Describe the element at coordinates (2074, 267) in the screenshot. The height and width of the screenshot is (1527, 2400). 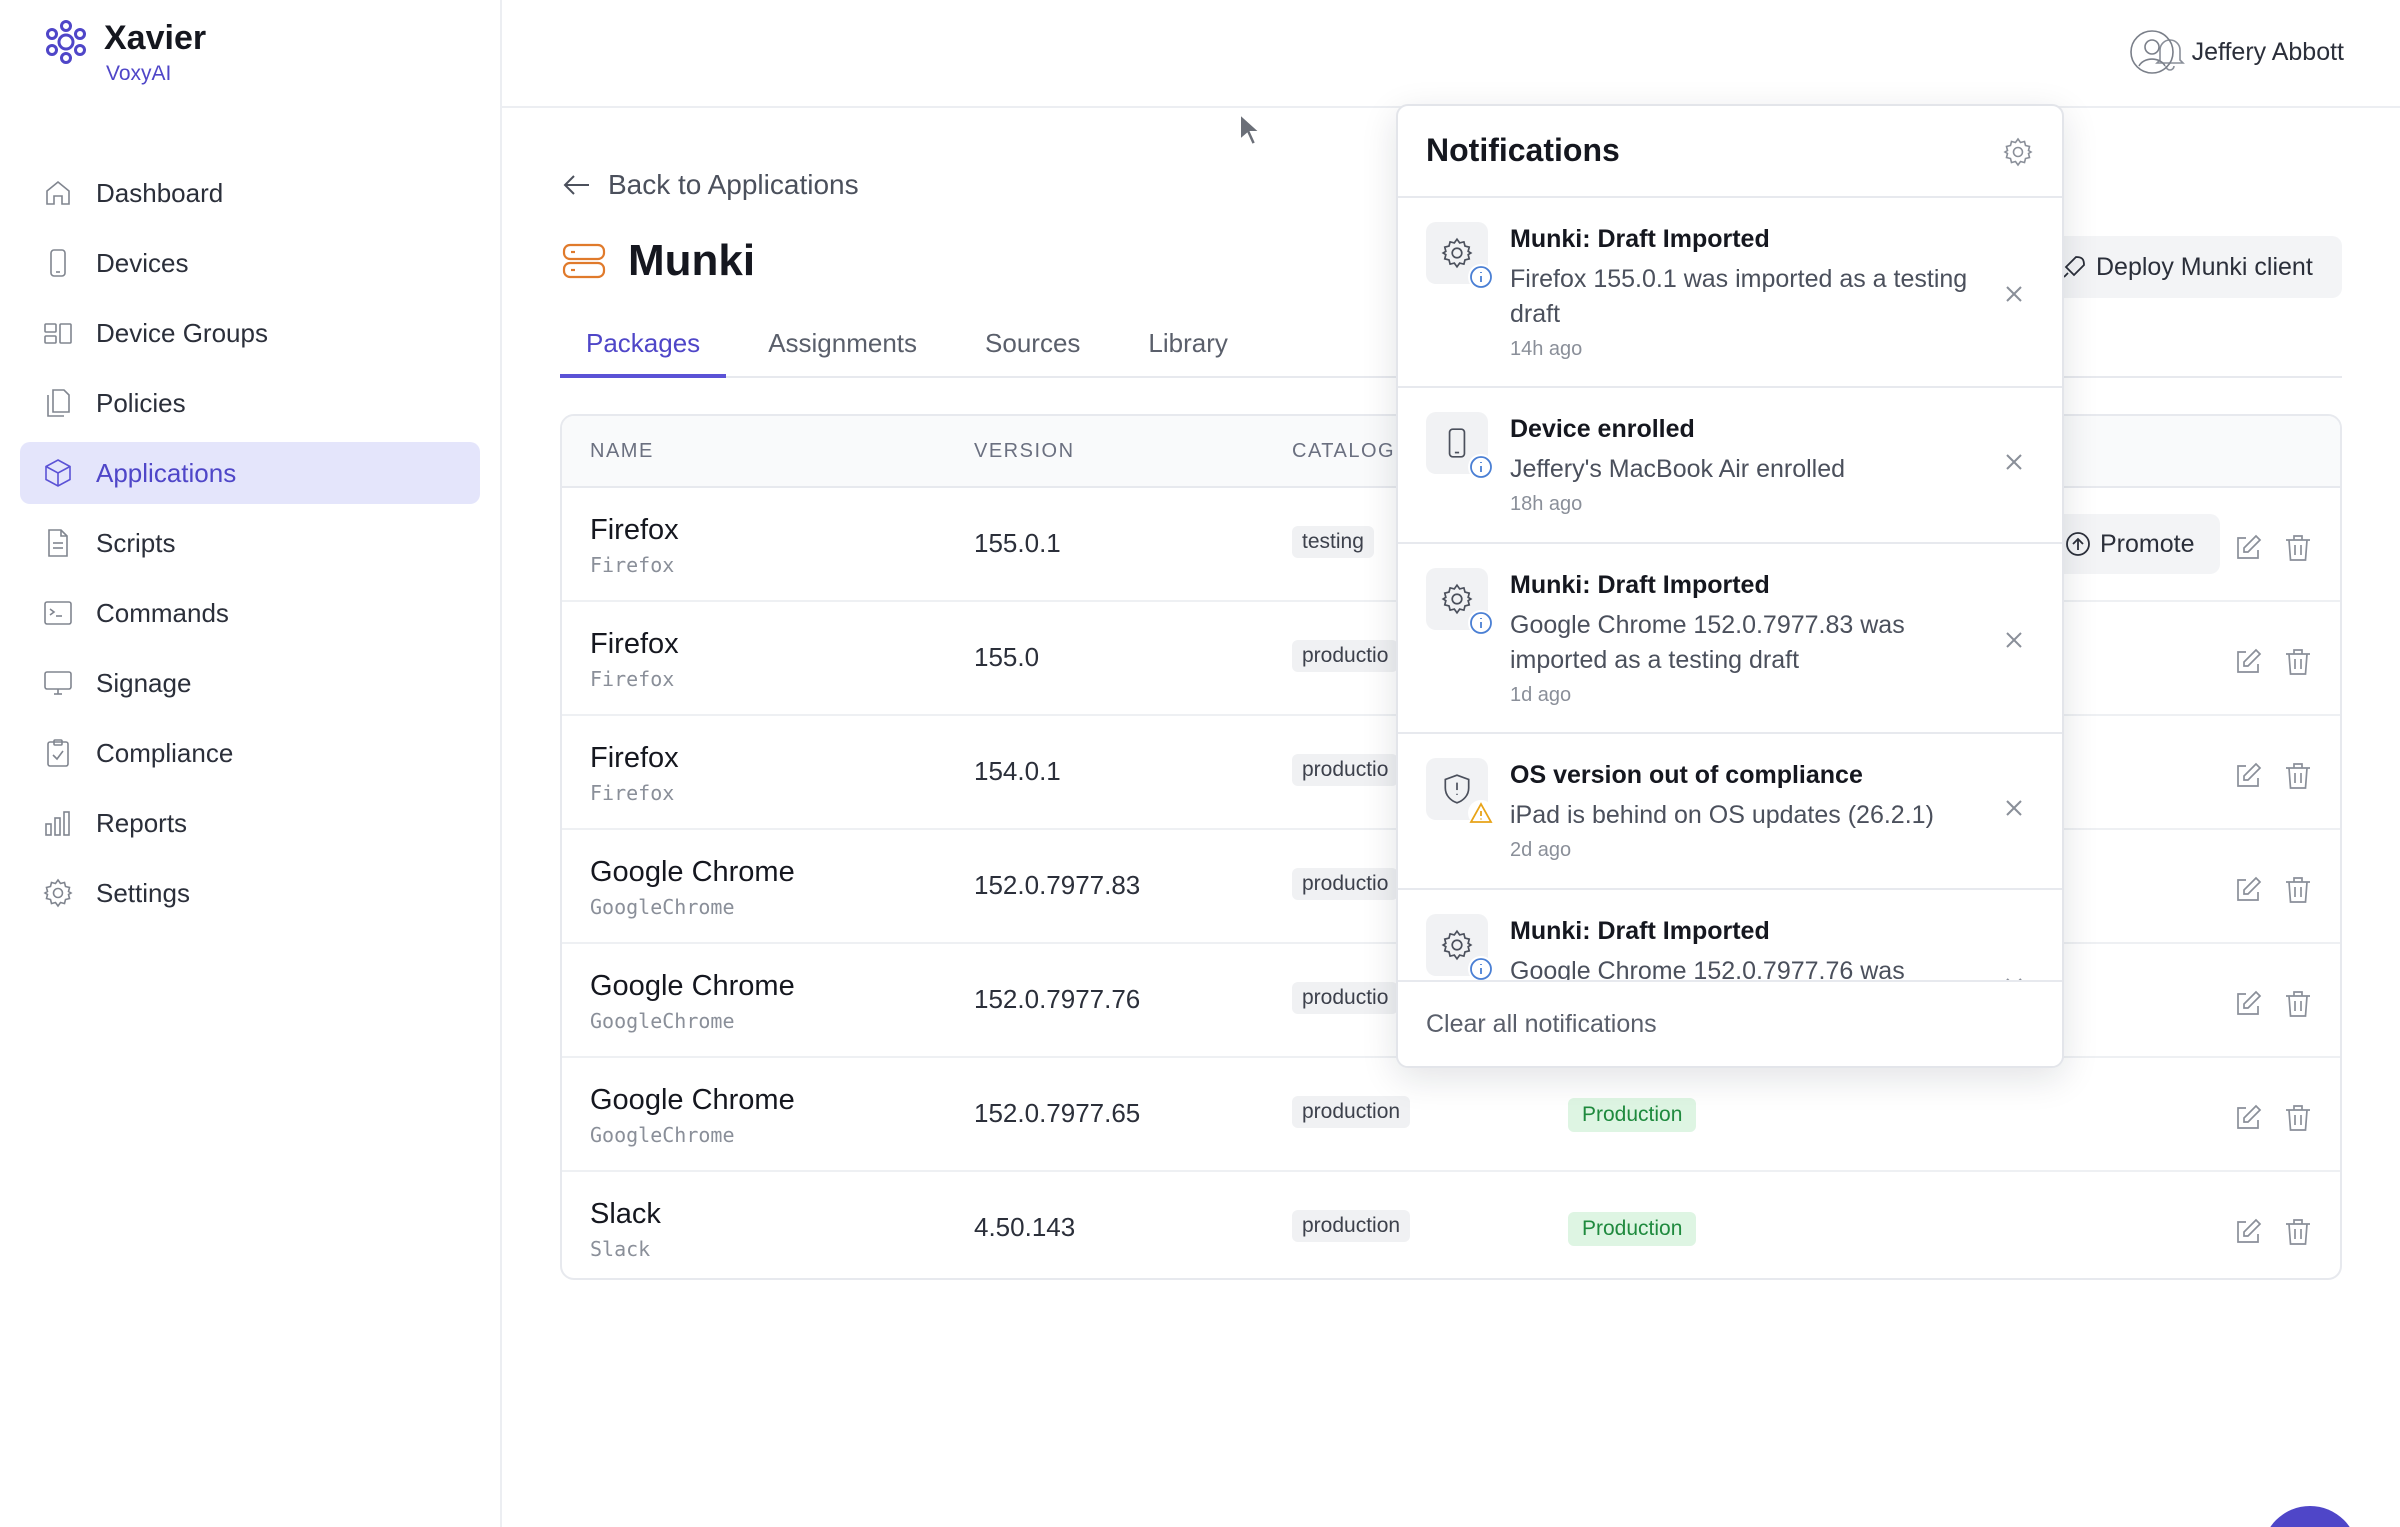
I see `rocket-icon` at that location.